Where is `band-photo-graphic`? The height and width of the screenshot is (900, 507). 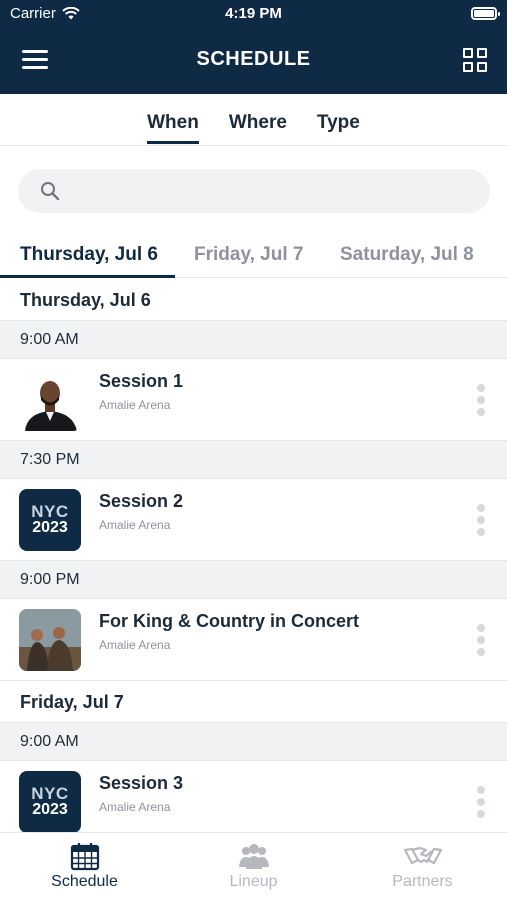
band-photo-graphic is located at coordinates (50, 640).